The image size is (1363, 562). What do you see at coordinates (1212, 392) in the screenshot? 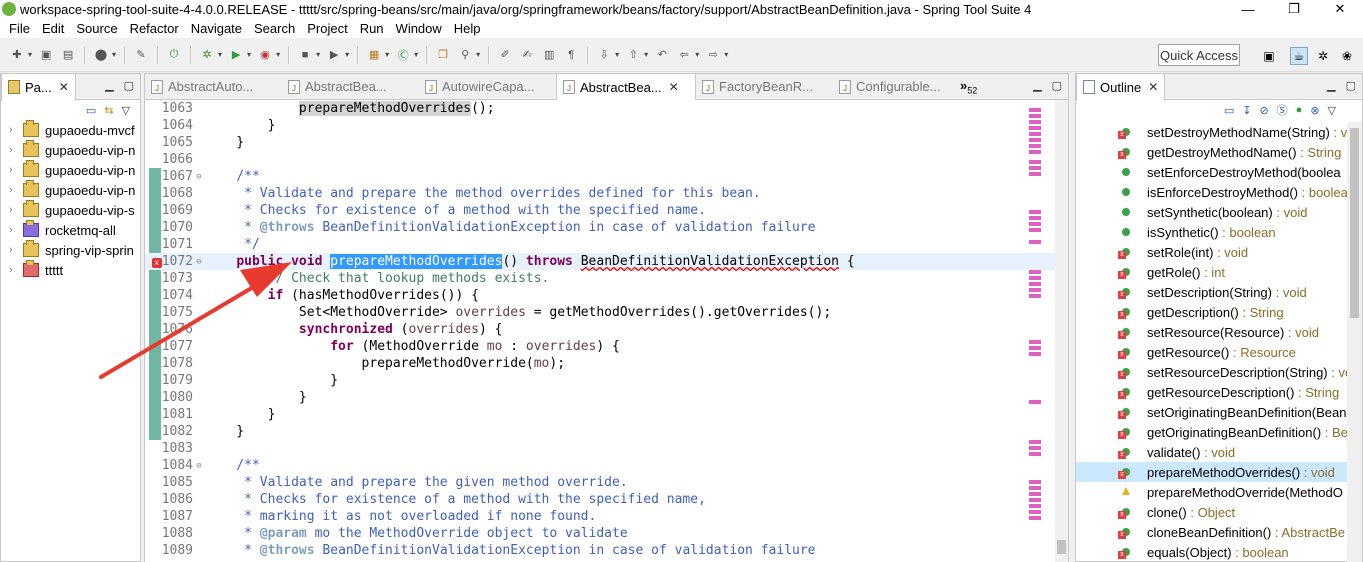
I see `outline-item: x getResourceDescription() : String` at bounding box center [1212, 392].